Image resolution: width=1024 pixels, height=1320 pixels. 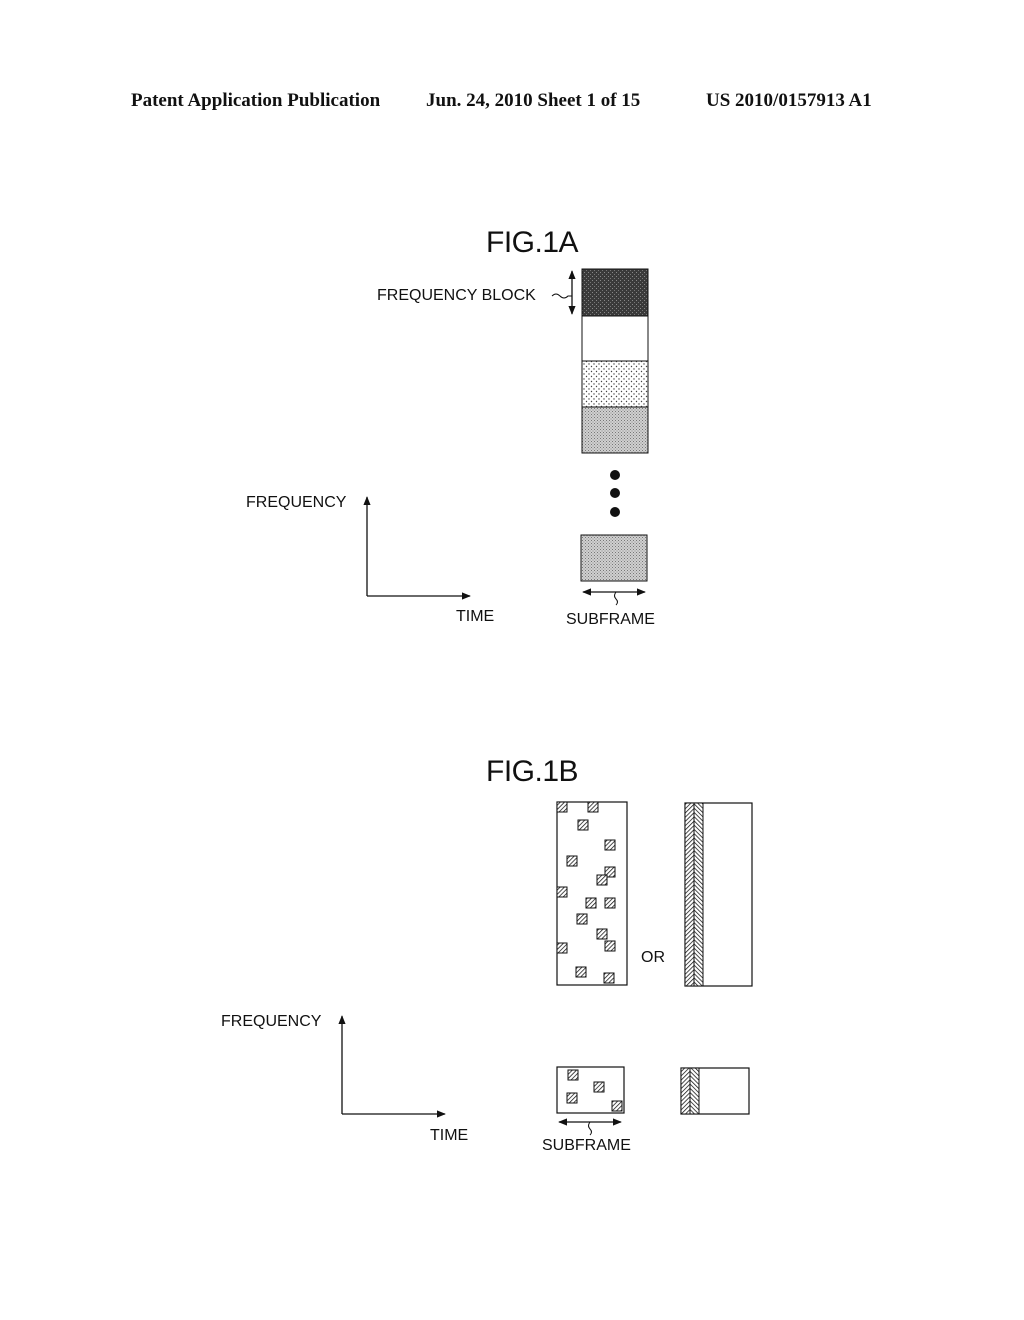 What do you see at coordinates (590, 1128) in the screenshot?
I see `fig1b-subframe-leader` at bounding box center [590, 1128].